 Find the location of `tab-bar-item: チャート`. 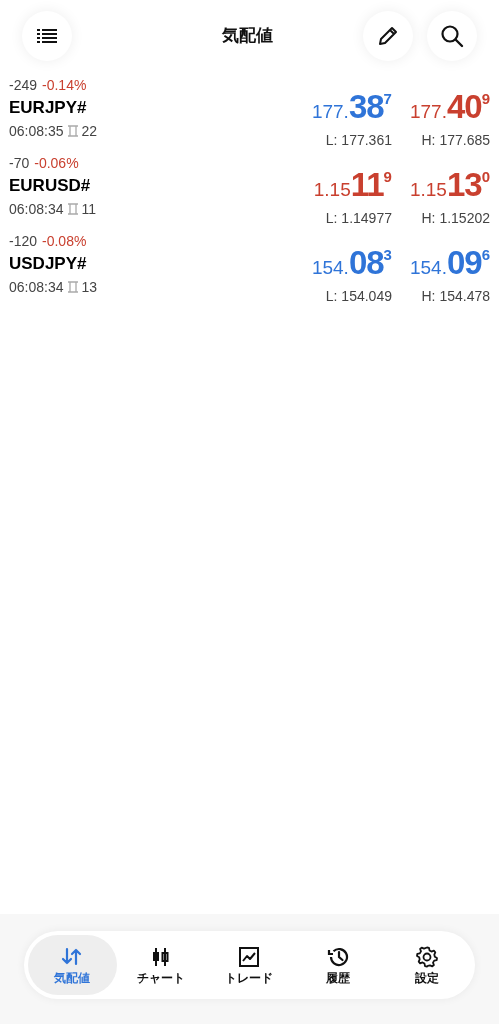

tab-bar-item: チャート is located at coordinates (161, 965).